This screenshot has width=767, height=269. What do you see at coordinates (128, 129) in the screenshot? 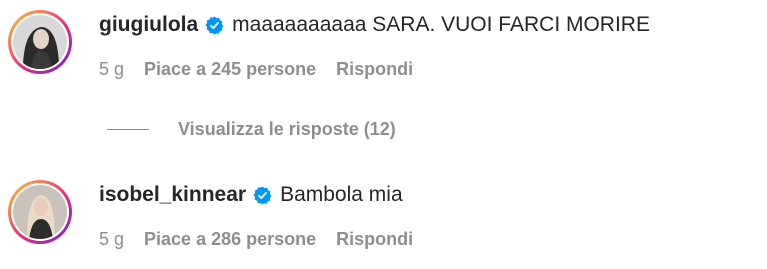
I see `replies-divider` at bounding box center [128, 129].